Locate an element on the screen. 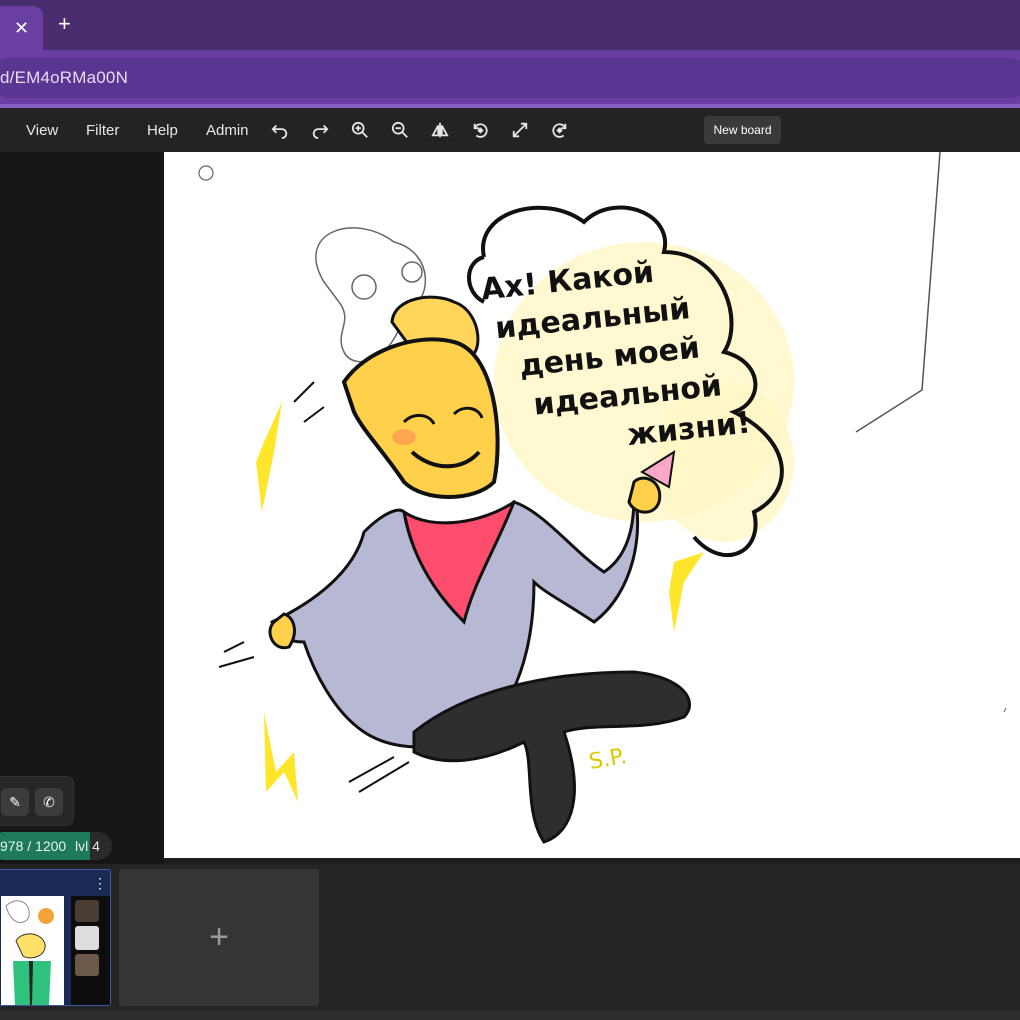  menu-view: View is located at coordinates (42, 130).